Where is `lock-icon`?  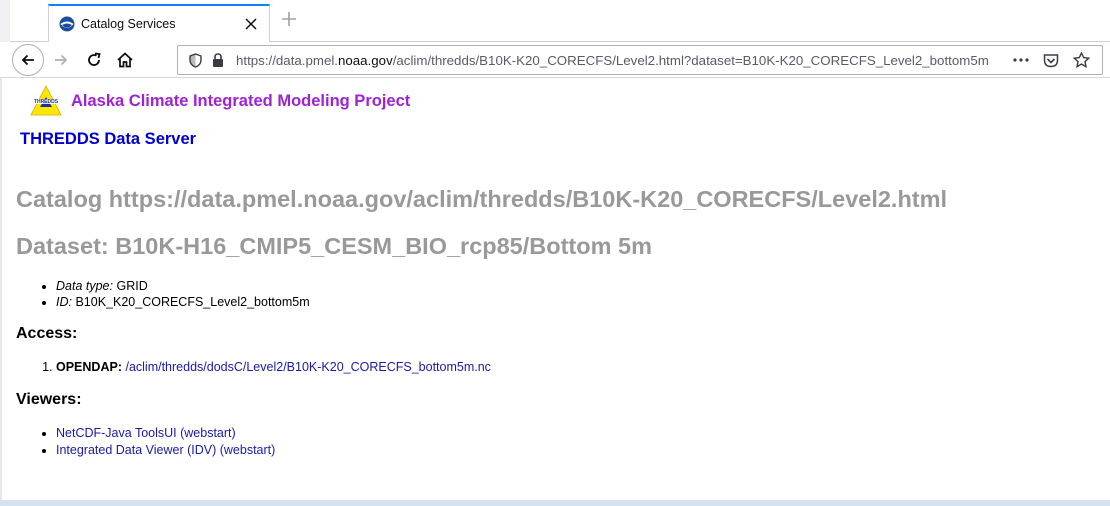
lock-icon is located at coordinates (218, 60).